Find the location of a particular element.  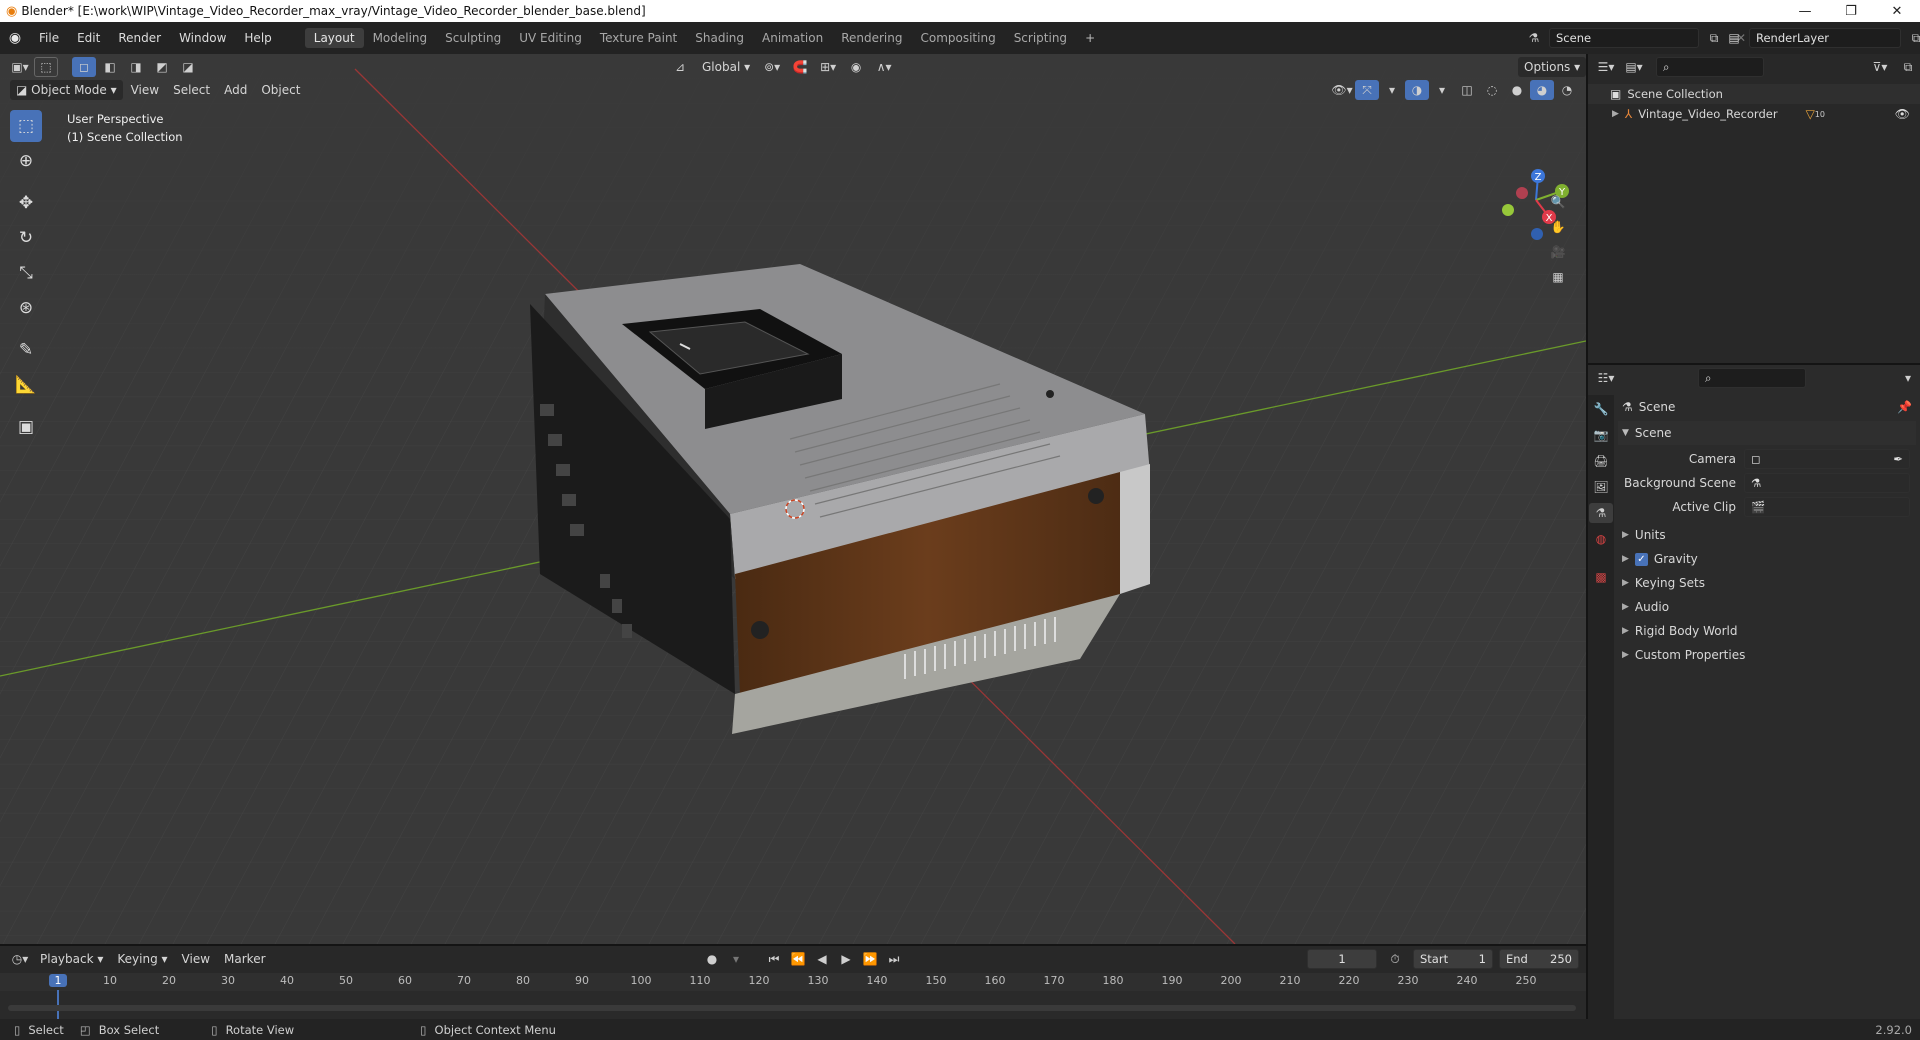

outliner-new-collection-icon: ⧉ is located at coordinates (1908, 67).